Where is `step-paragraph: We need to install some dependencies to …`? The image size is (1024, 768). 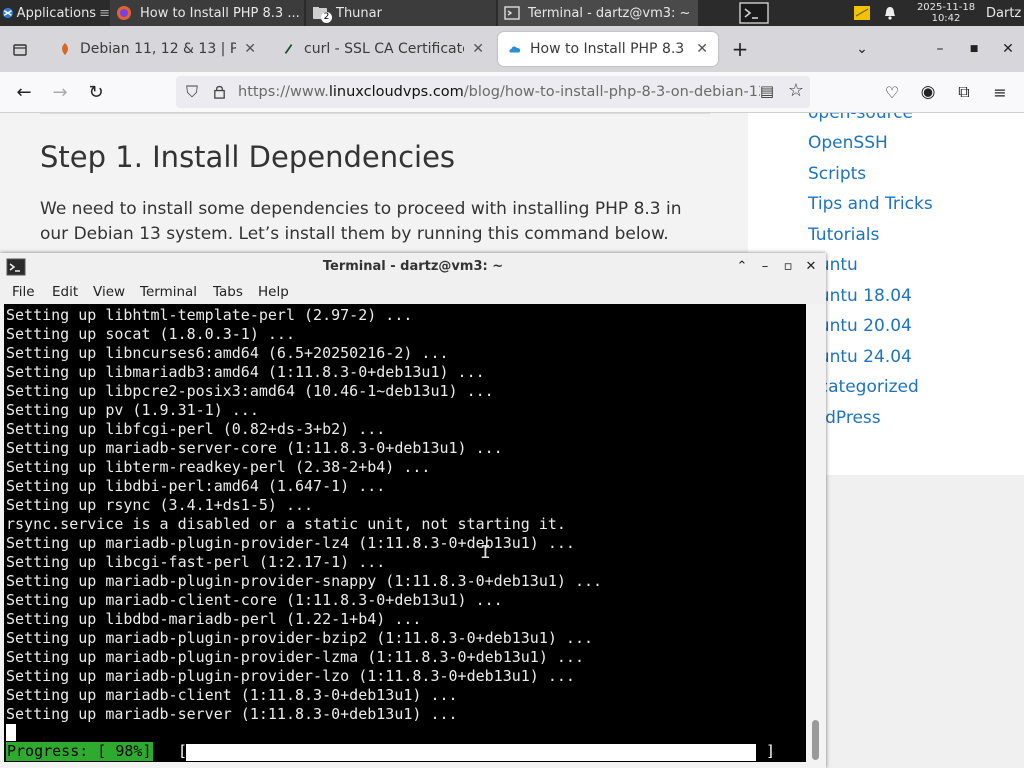
step-paragraph: We need to install some dependencies to … is located at coordinates (361, 221).